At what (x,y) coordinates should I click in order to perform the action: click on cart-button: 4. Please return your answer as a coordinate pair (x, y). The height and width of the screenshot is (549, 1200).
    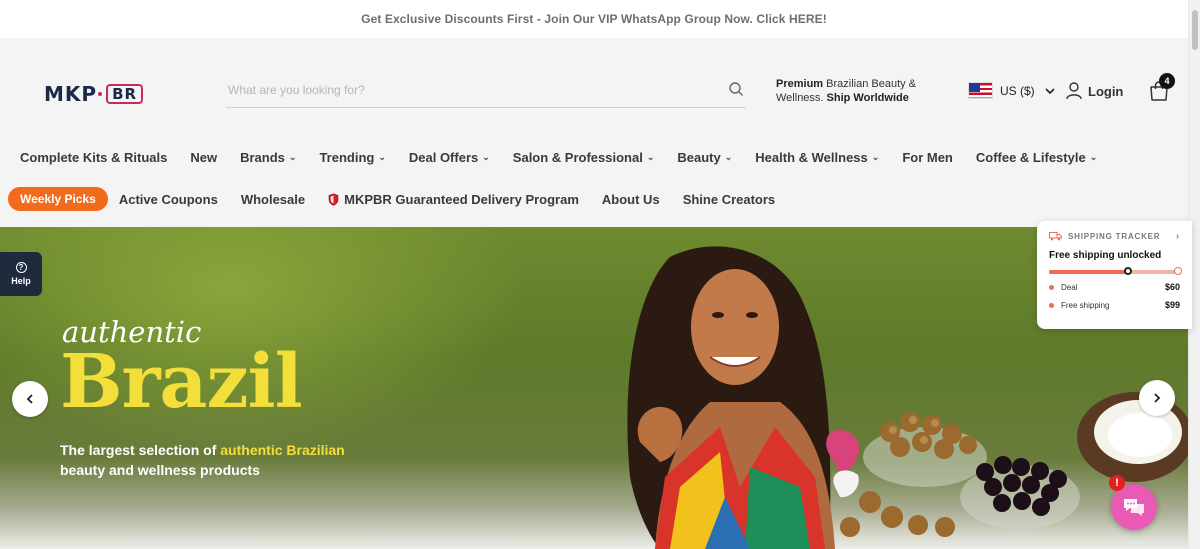
    Looking at the image, I should click on (1161, 87).